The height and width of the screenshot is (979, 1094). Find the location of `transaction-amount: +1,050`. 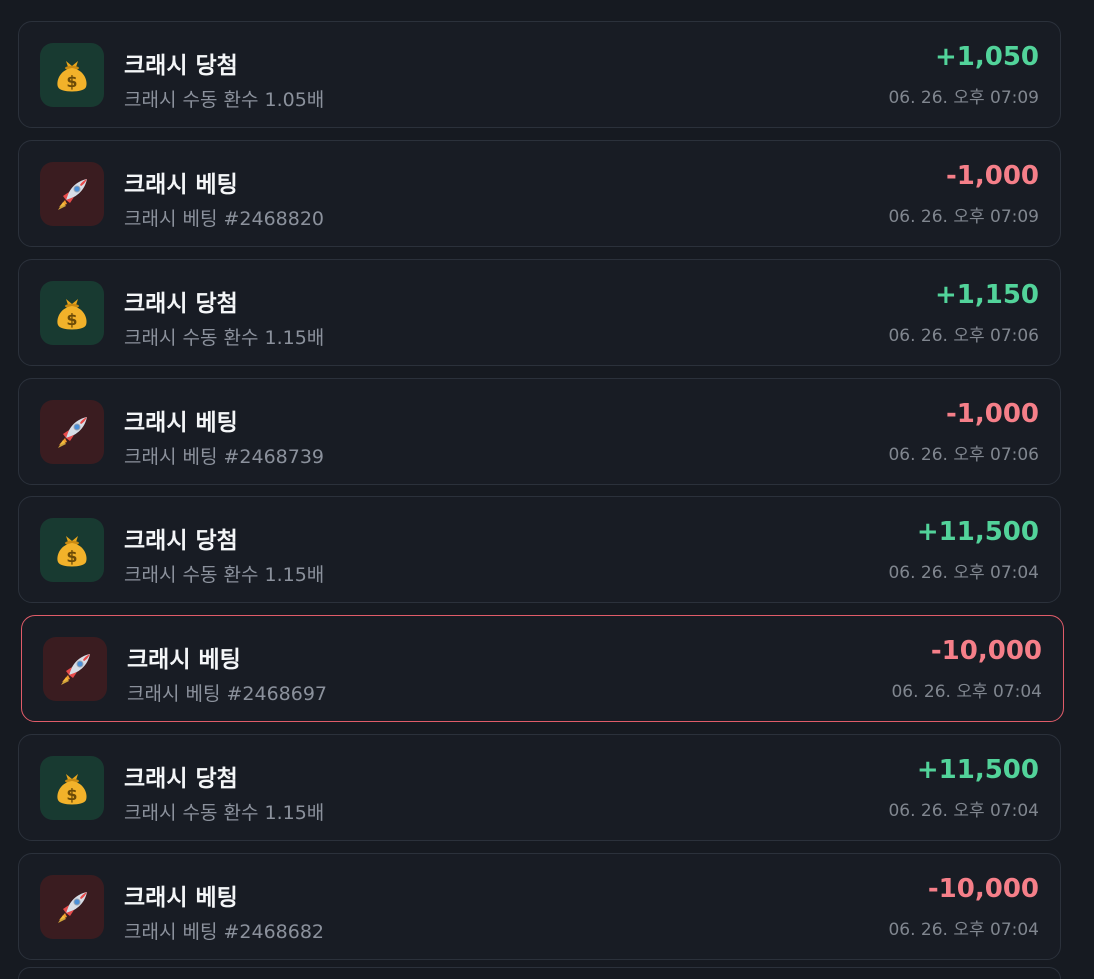

transaction-amount: +1,050 is located at coordinates (986, 57).